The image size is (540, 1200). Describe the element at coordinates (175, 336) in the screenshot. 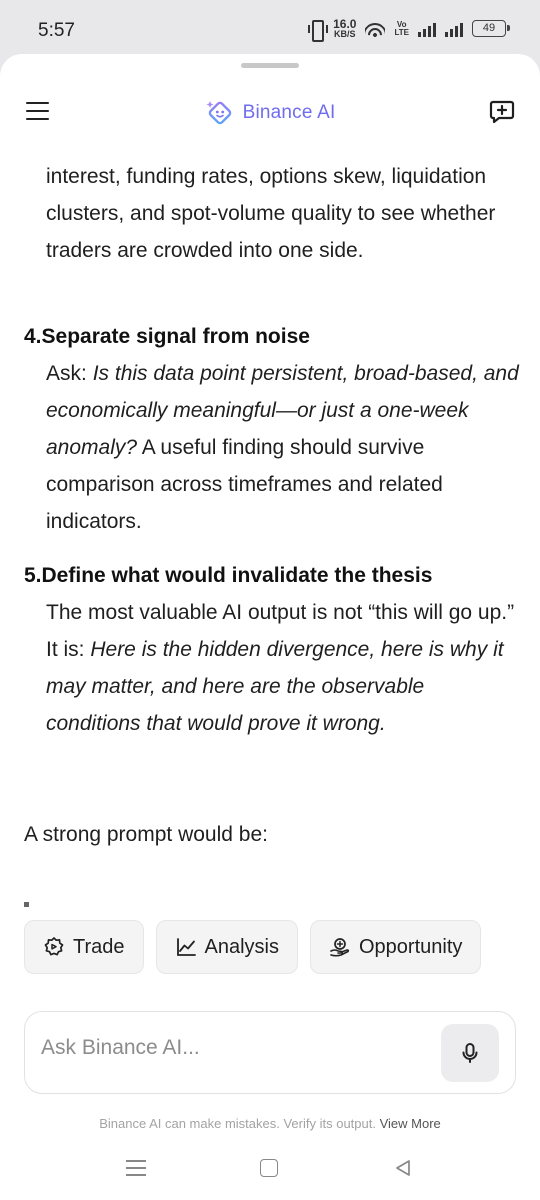

I see `list-item-title: Separate signal from noise` at that location.